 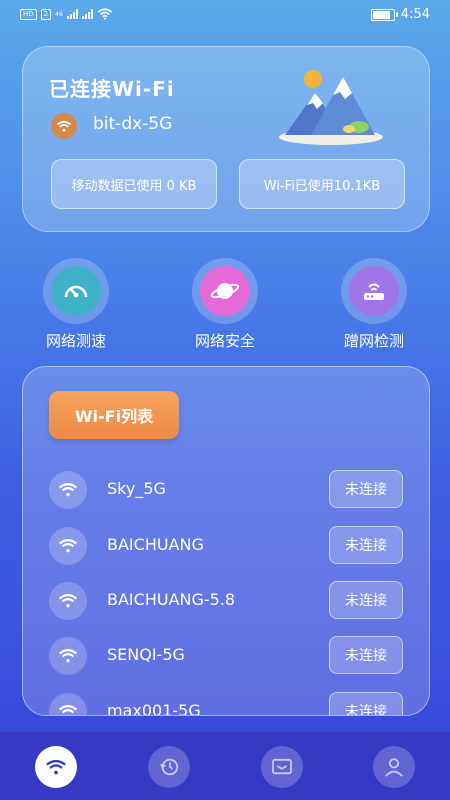 I want to click on feature-network-security: 网络安全, so click(x=225, y=304).